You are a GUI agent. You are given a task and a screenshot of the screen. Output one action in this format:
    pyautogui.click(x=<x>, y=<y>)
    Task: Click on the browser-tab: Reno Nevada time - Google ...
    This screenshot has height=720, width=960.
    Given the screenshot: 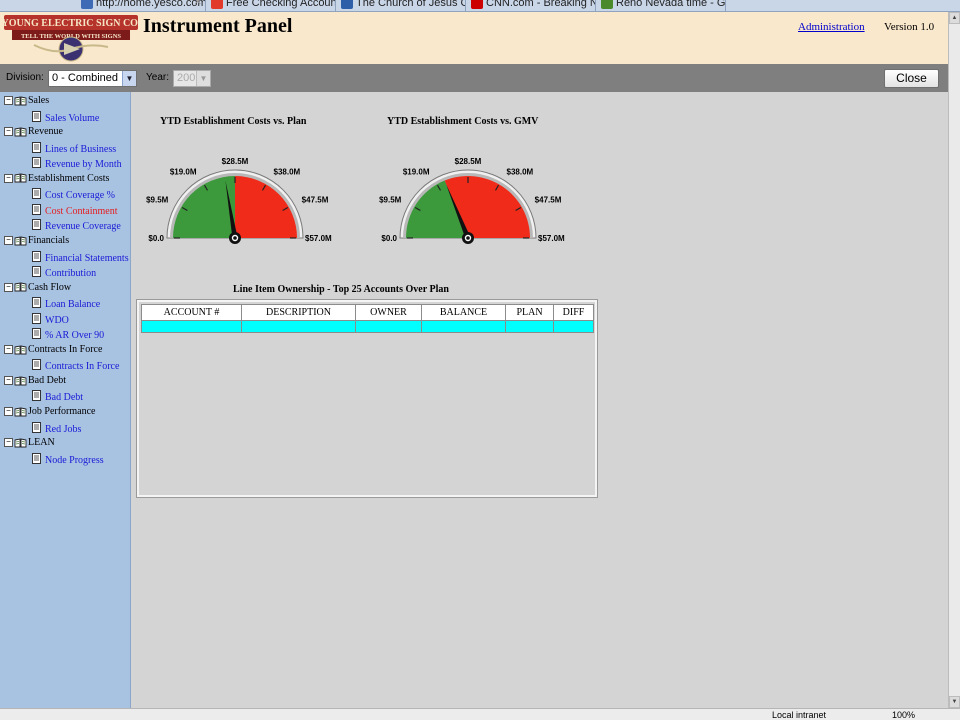 What is the action you would take?
    pyautogui.click(x=662, y=5)
    